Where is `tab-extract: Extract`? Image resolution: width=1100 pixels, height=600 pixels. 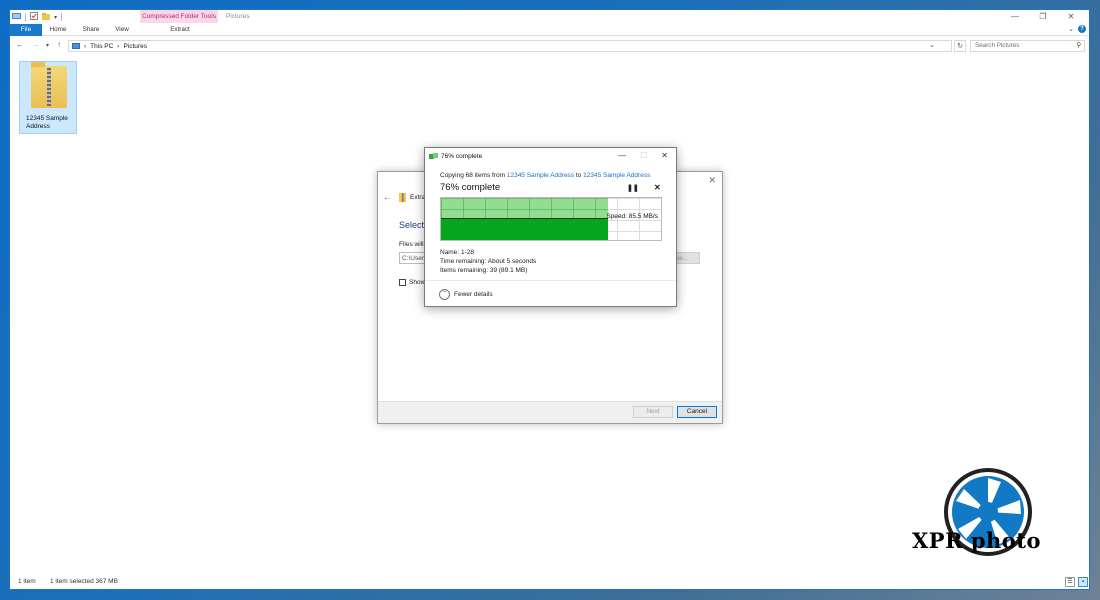 tab-extract: Extract is located at coordinates (180, 30).